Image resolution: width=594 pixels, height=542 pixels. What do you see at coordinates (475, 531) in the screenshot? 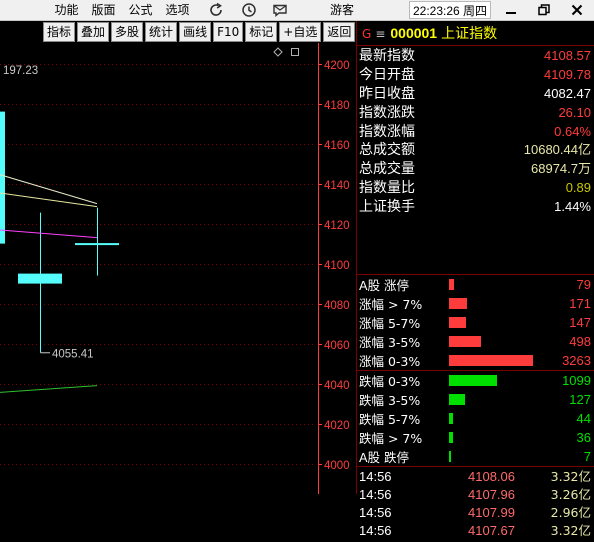
I see `trade-row: 14:56 4107.67 3.32亿` at bounding box center [475, 531].